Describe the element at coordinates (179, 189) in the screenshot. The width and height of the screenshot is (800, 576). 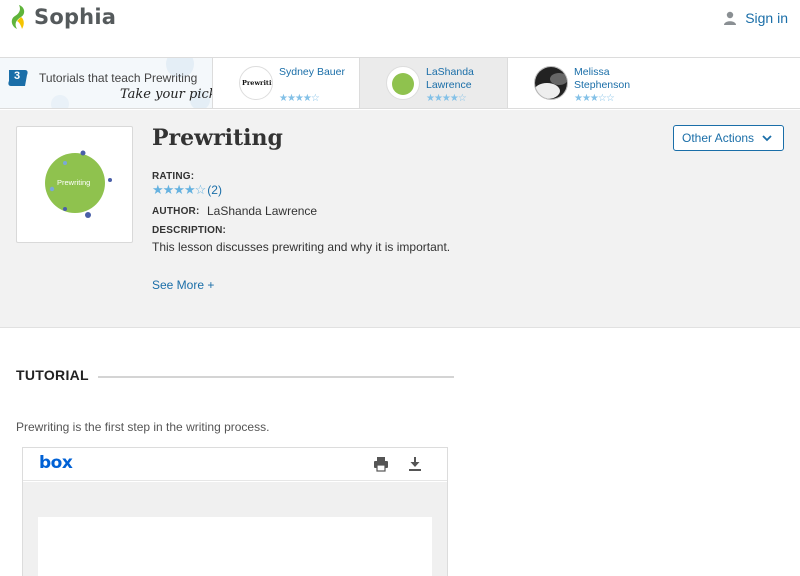
I see `rating-stars: ★★★★☆` at that location.